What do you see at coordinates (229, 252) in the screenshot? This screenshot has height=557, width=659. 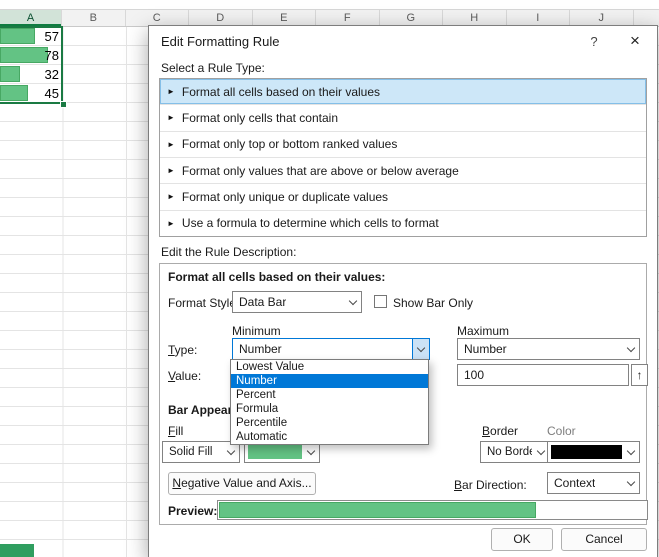 I see `edit-rule-description-label: Edit the Rule Description:` at bounding box center [229, 252].